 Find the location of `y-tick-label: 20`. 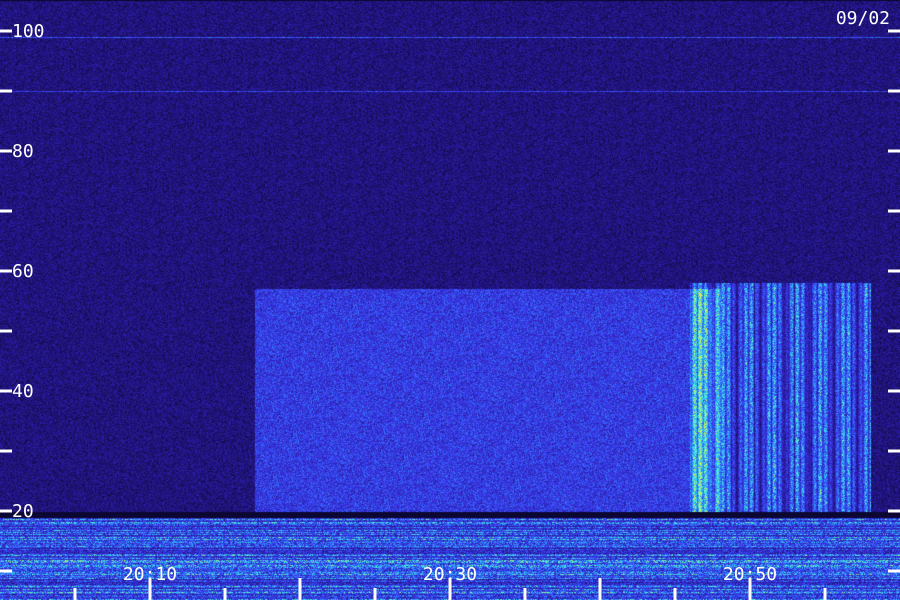

y-tick-label: 20 is located at coordinates (23, 511).